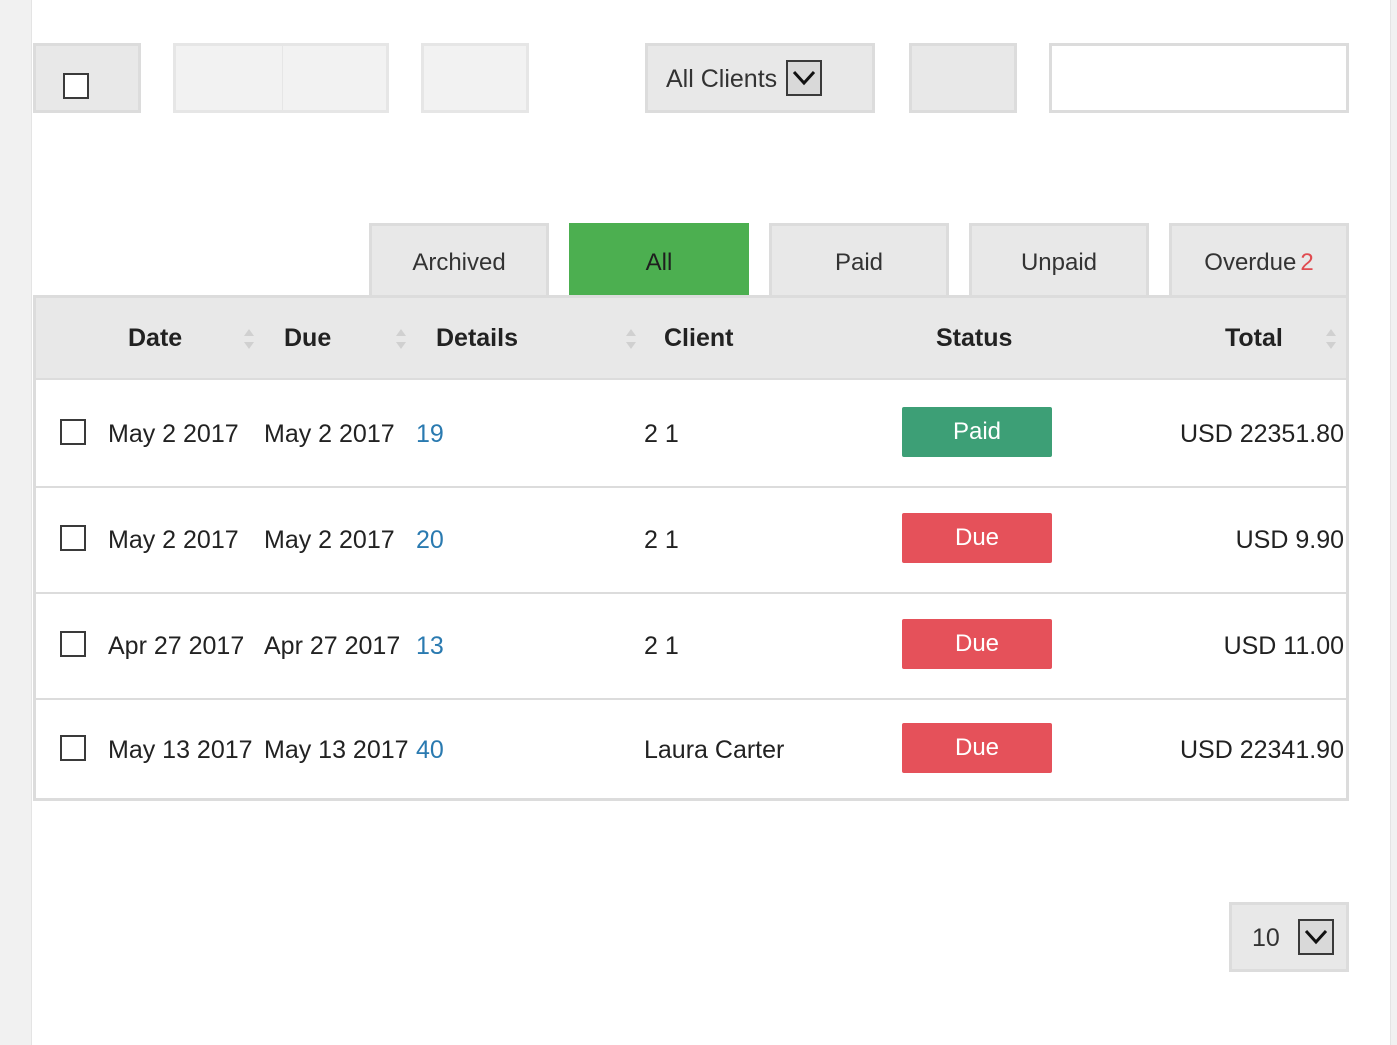  Describe the element at coordinates (336, 750) in the screenshot. I see `row-due-date: May 13 2017` at that location.